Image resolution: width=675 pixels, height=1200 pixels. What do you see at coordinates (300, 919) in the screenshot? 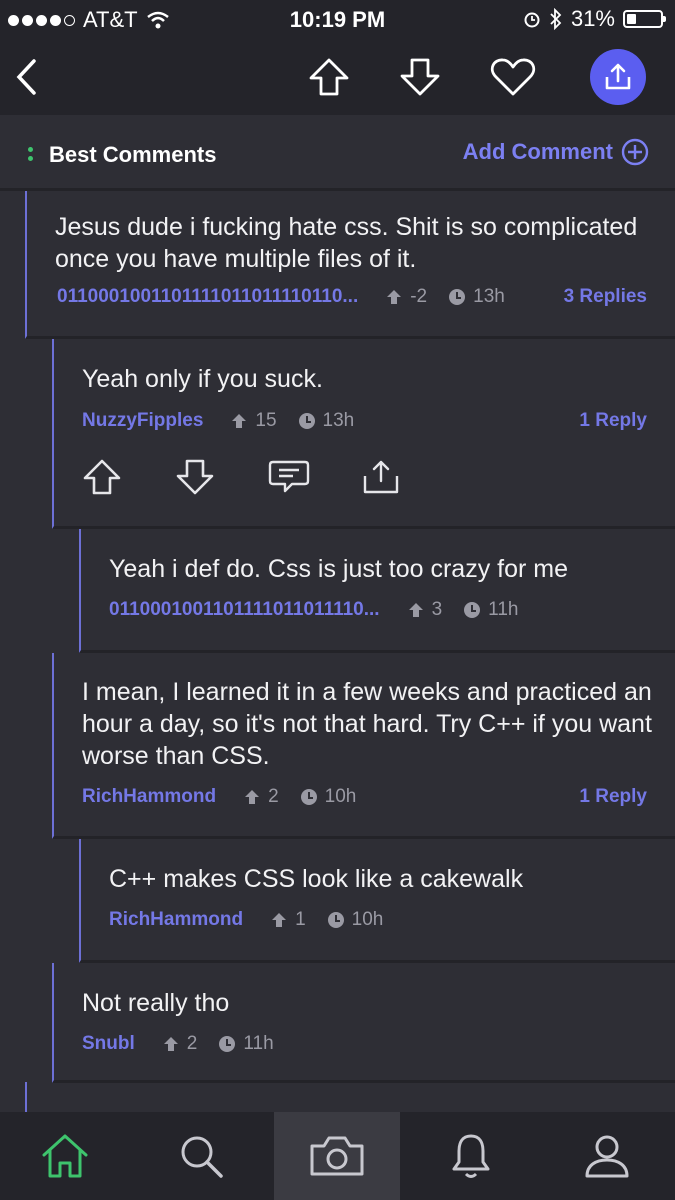
I see `comment-score: 1` at bounding box center [300, 919].